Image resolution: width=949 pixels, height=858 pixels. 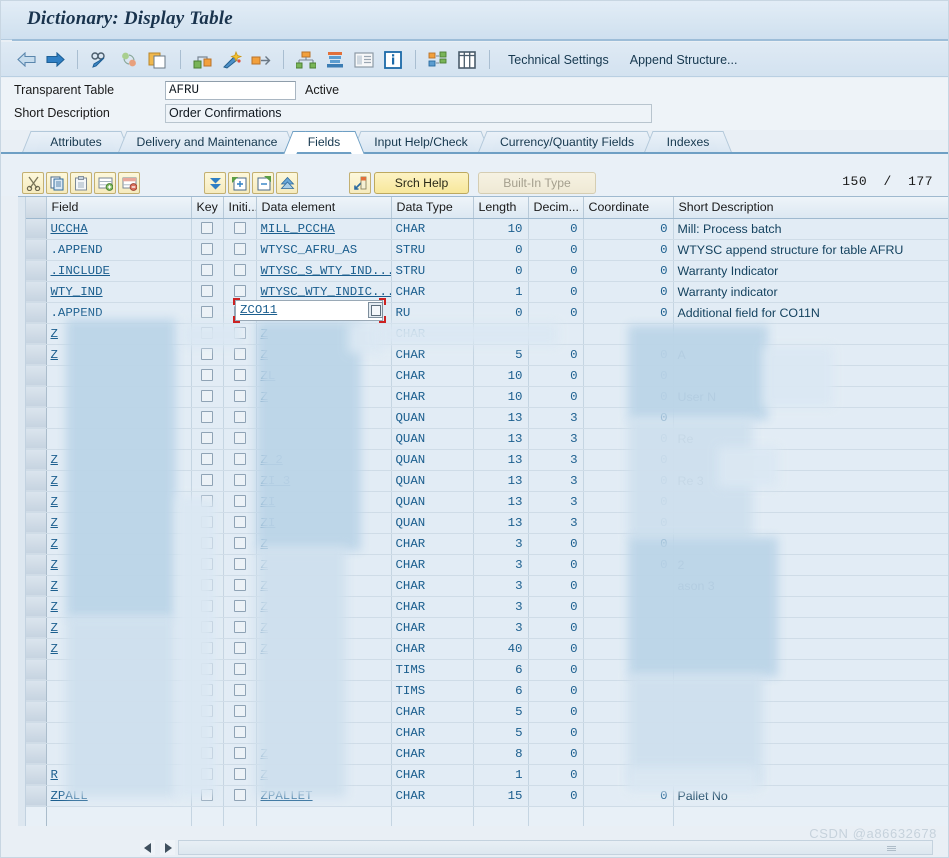 What do you see at coordinates (432, 816) in the screenshot?
I see `cell-data-type` at bounding box center [432, 816].